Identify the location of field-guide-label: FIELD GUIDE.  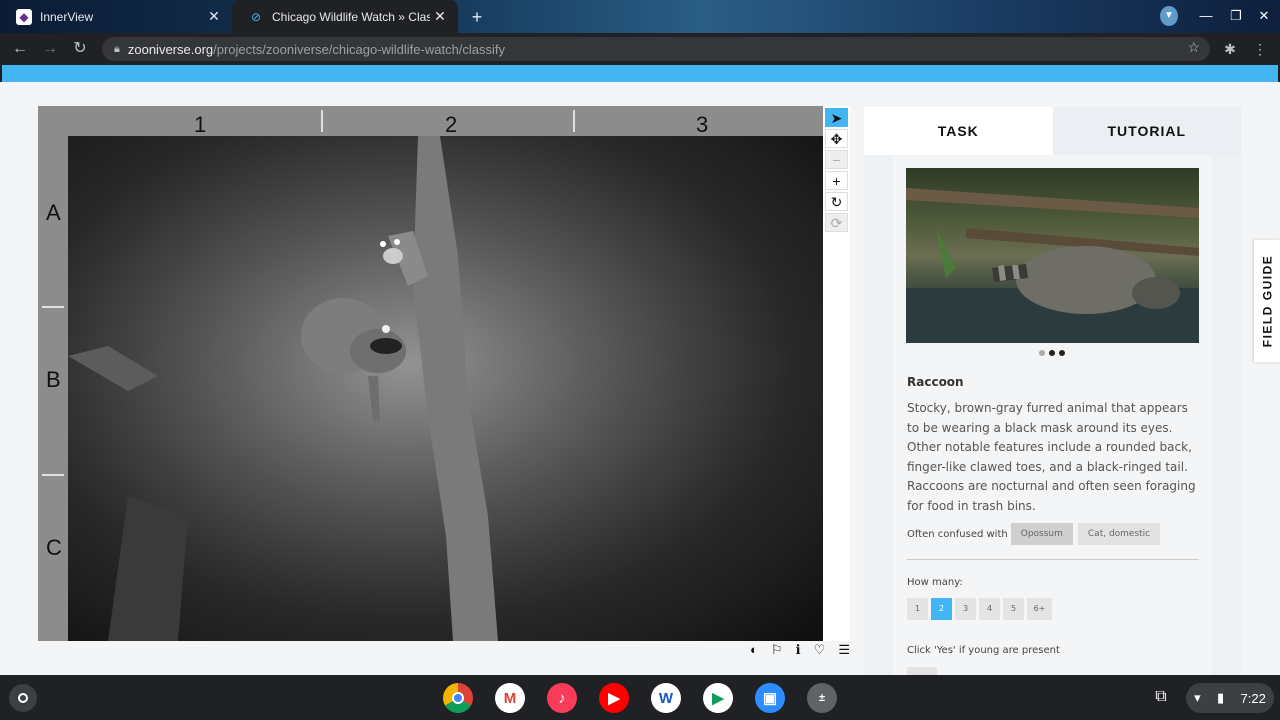
(1267, 301).